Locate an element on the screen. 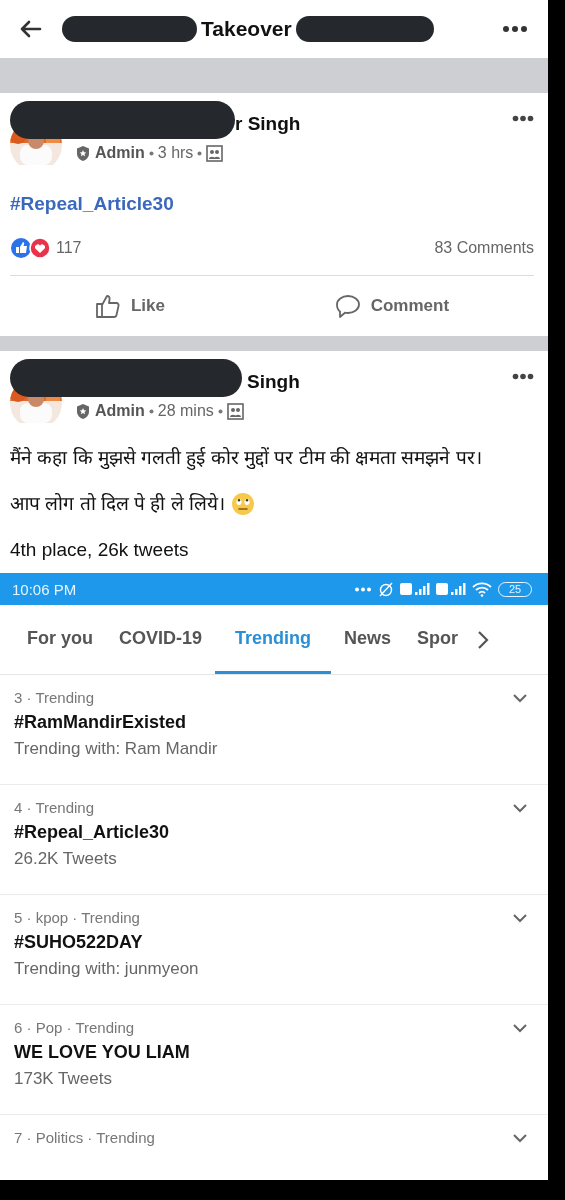 The image size is (565, 1200). trend-title: #RamMandirExisted is located at coordinates (263, 722).